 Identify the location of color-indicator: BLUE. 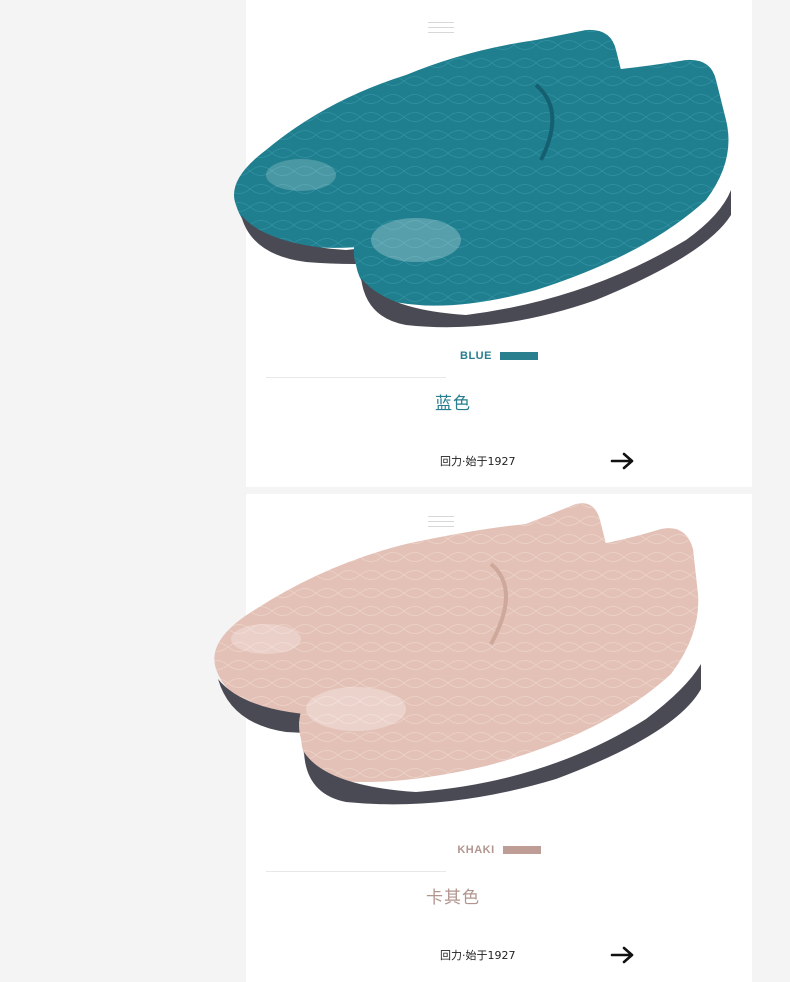
(499, 356).